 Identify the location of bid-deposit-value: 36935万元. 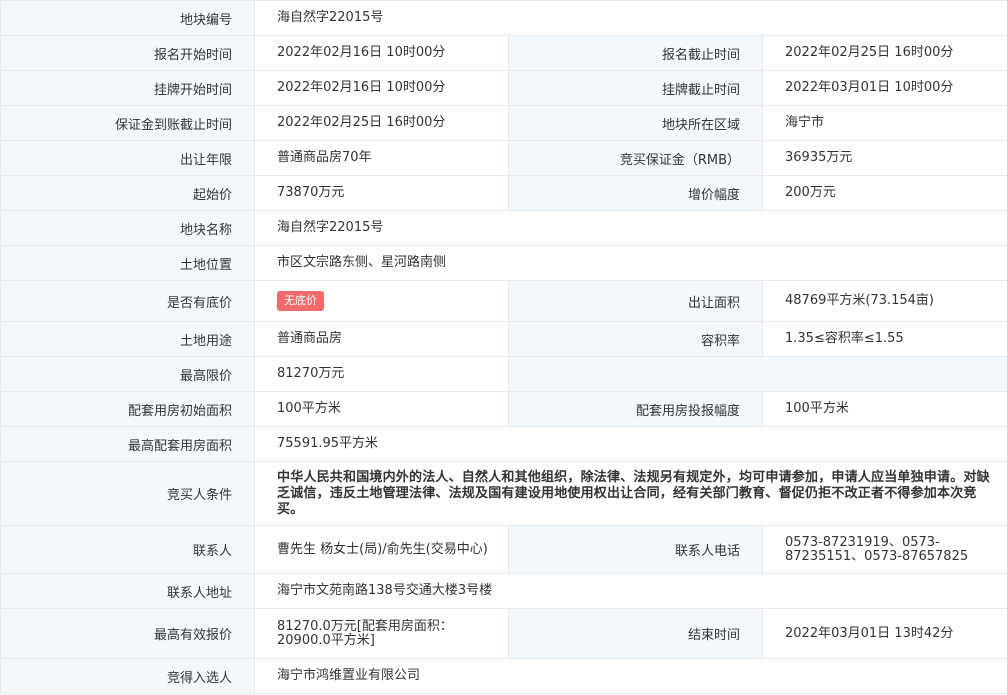
(884, 158).